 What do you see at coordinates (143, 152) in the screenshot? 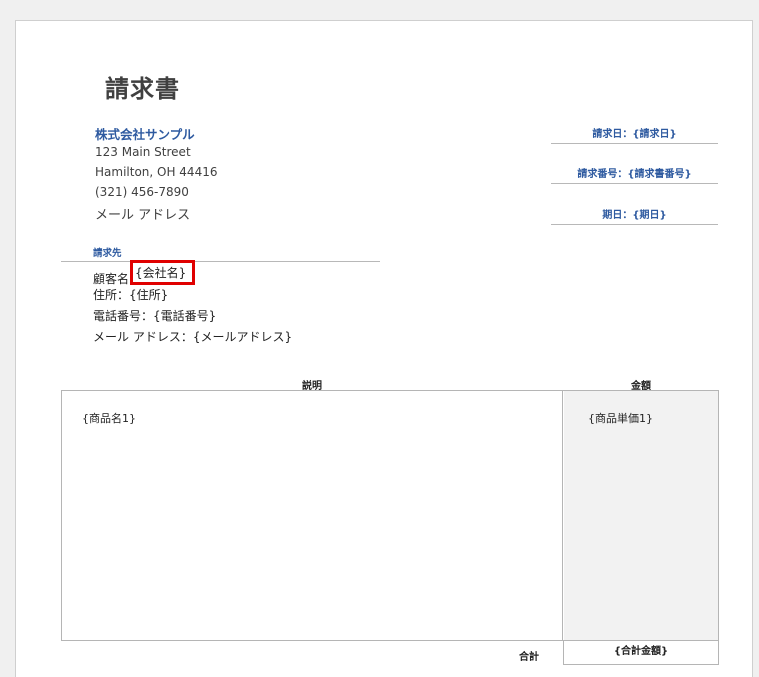
I see `company-street: 123 Main Street` at bounding box center [143, 152].